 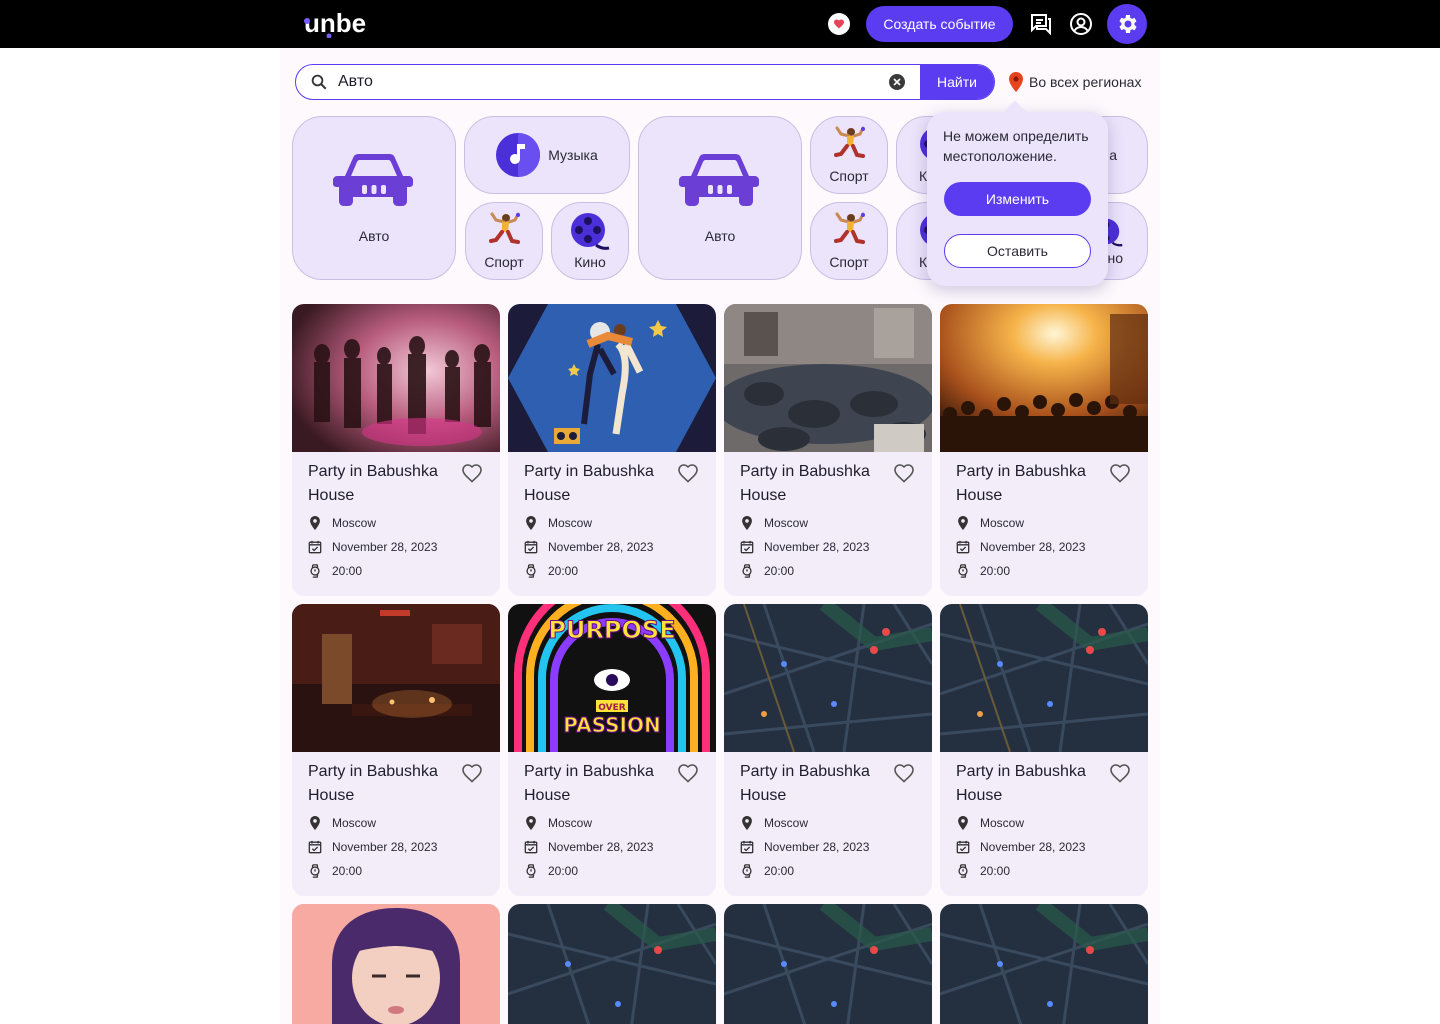 What do you see at coordinates (897, 82) in the screenshot?
I see `clear-icon` at bounding box center [897, 82].